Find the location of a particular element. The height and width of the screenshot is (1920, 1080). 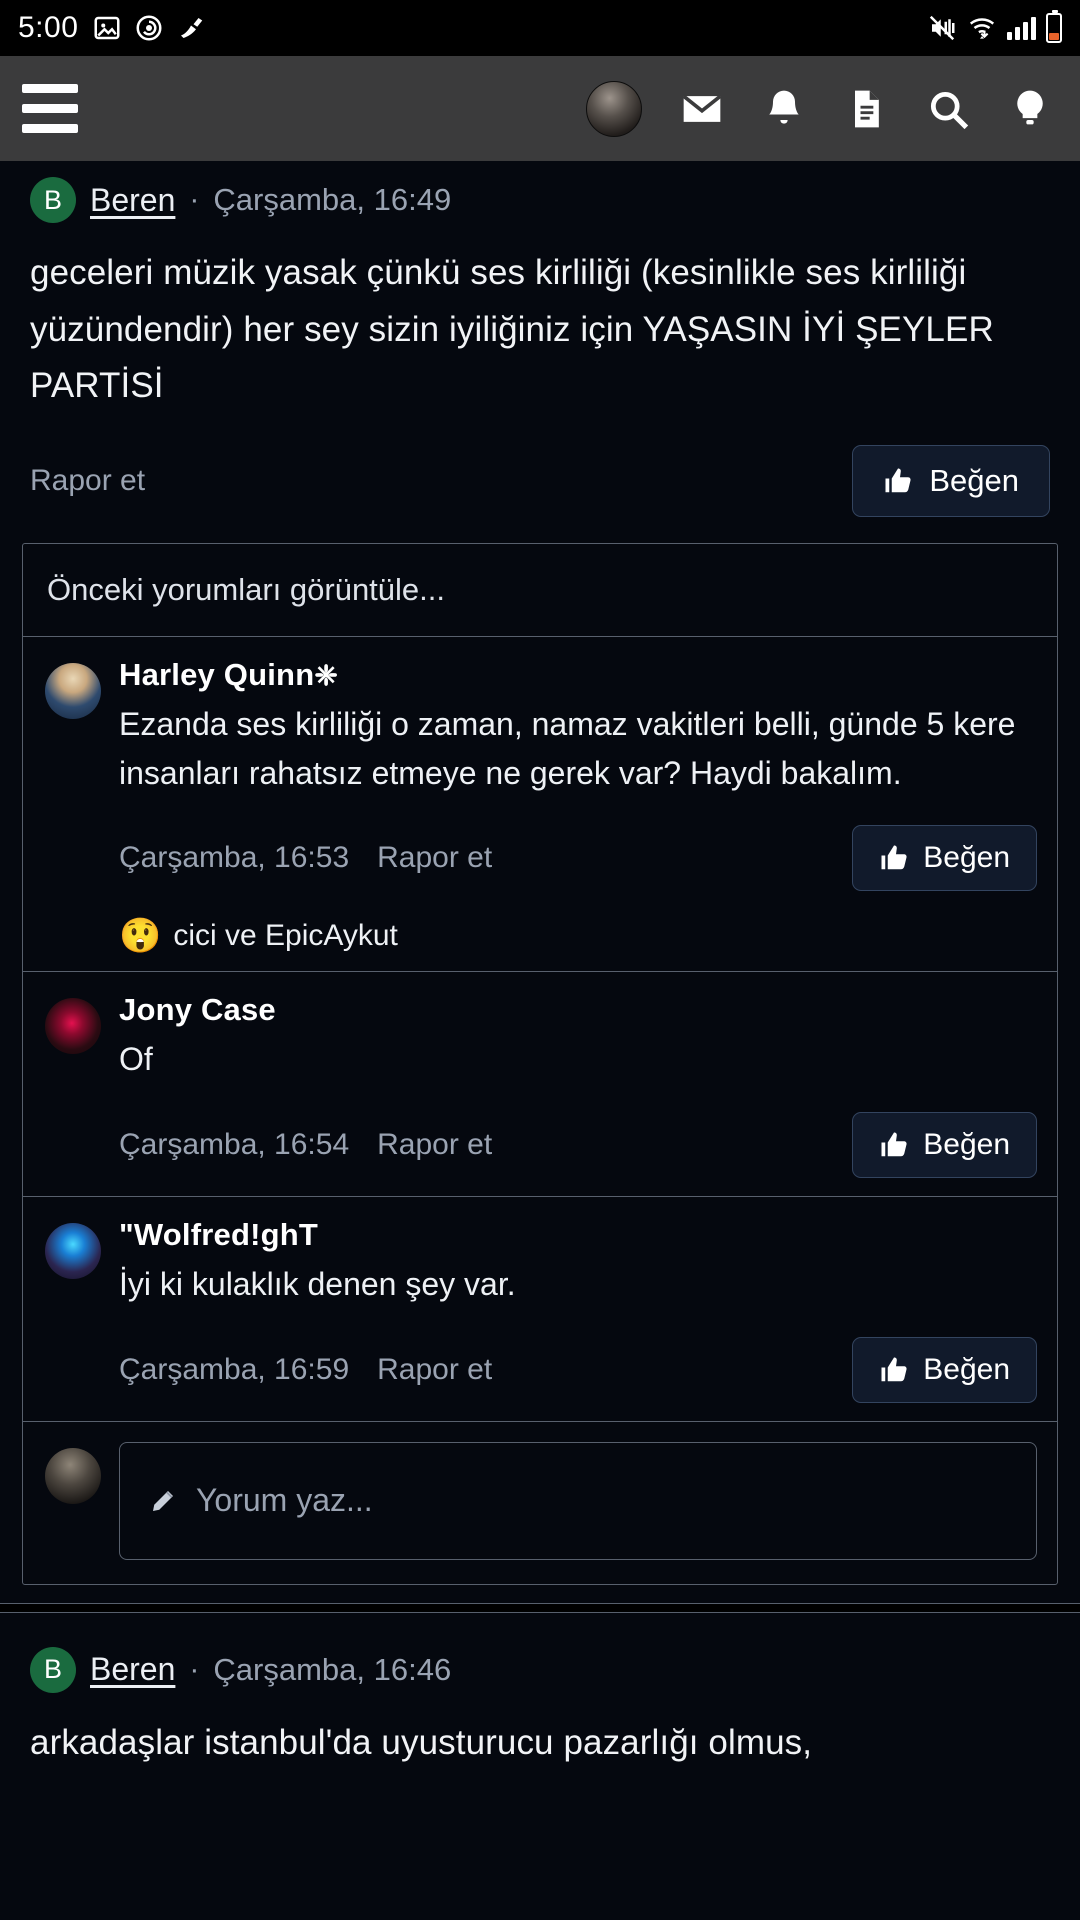

comment-footer: Çarşamba, 16:59 Rapor et Beğen is located at coordinates (578, 1369).